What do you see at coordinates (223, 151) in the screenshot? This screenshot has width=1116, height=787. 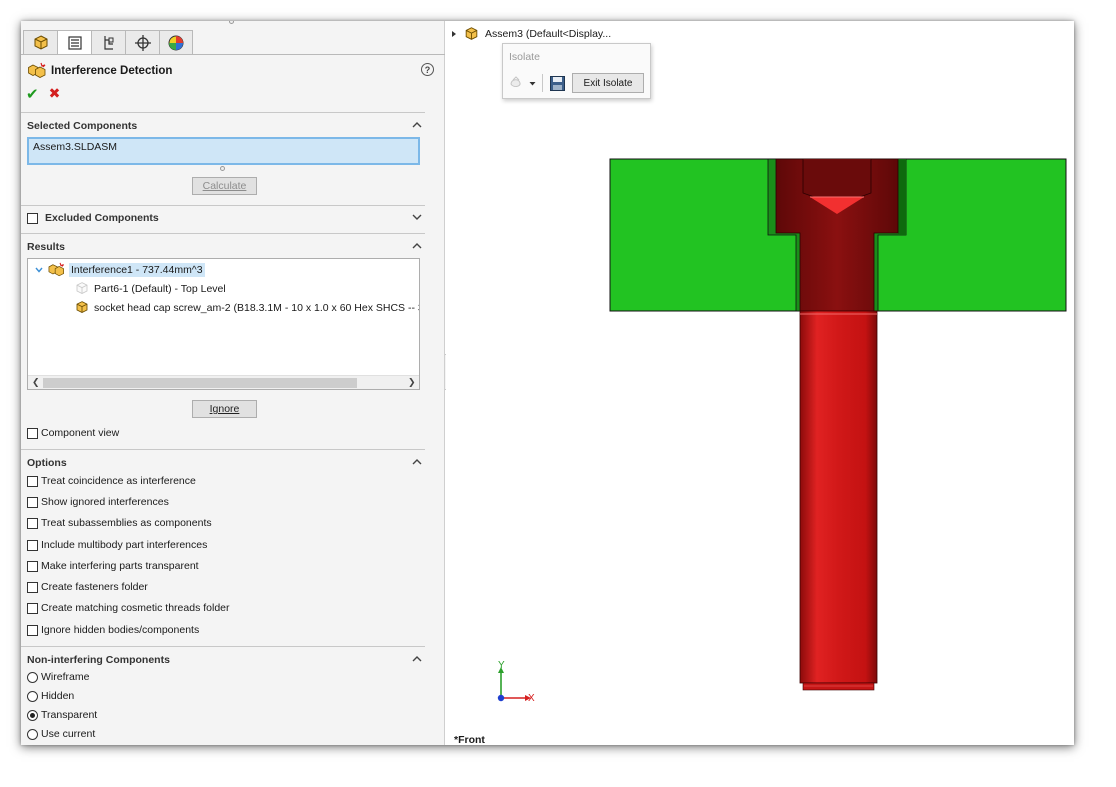 I see `selected-components-list: Assem3.SLDASM` at bounding box center [223, 151].